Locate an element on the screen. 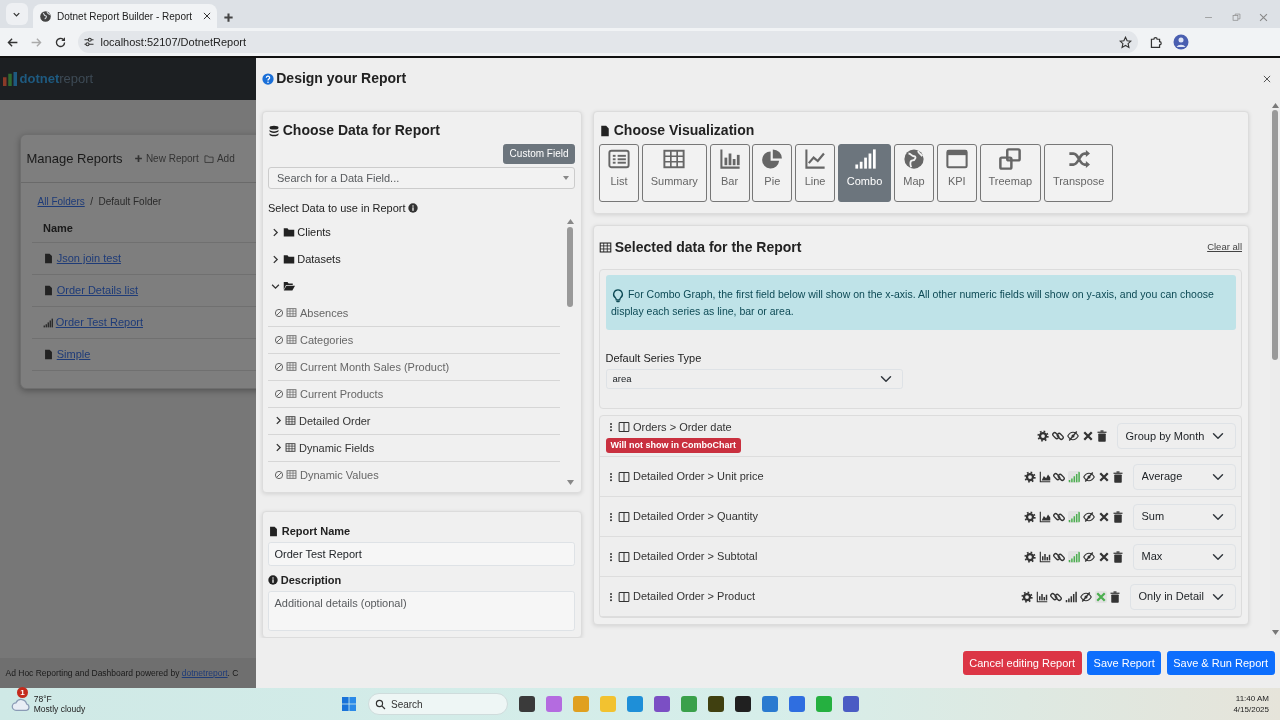  tree-folder: Clients is located at coordinates (314, 232).